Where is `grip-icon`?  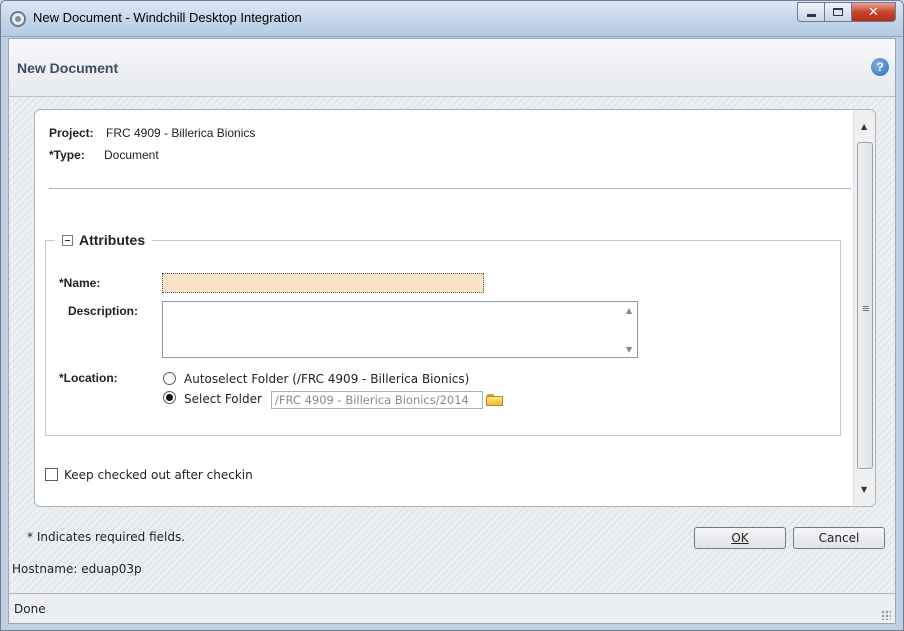 grip-icon is located at coordinates (866, 308).